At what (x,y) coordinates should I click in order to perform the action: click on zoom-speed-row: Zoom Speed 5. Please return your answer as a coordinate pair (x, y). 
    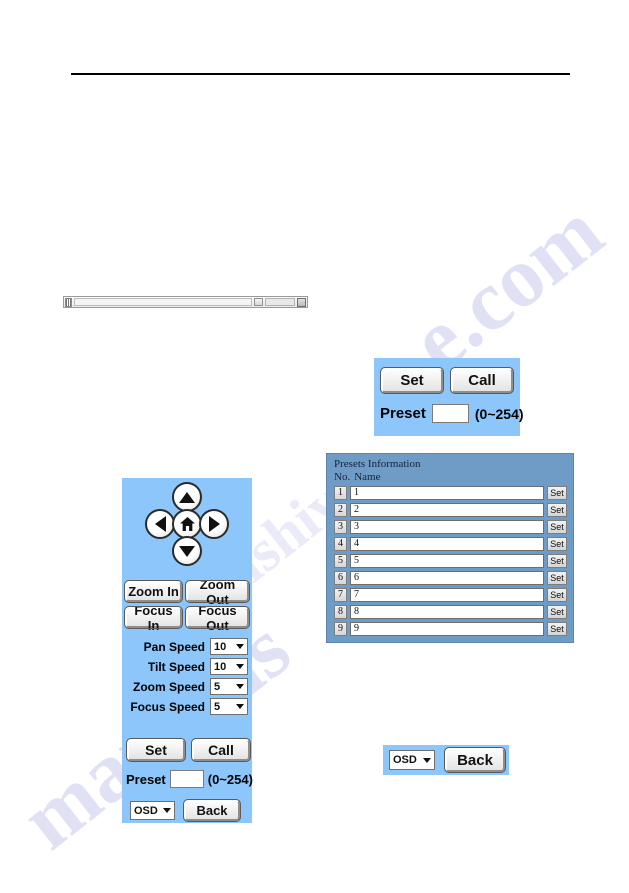
    Looking at the image, I should click on (187, 686).